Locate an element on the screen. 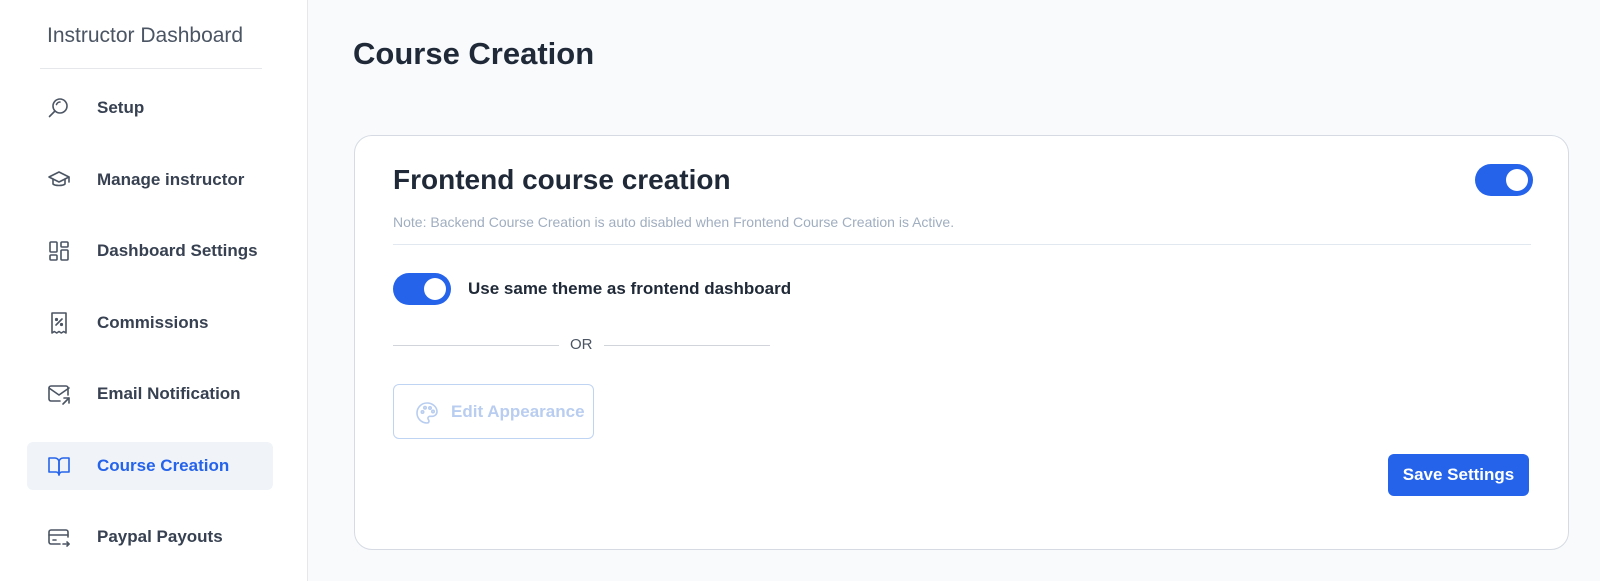 Image resolution: width=1600 pixels, height=581 pixels. or-text: OR is located at coordinates (581, 344).